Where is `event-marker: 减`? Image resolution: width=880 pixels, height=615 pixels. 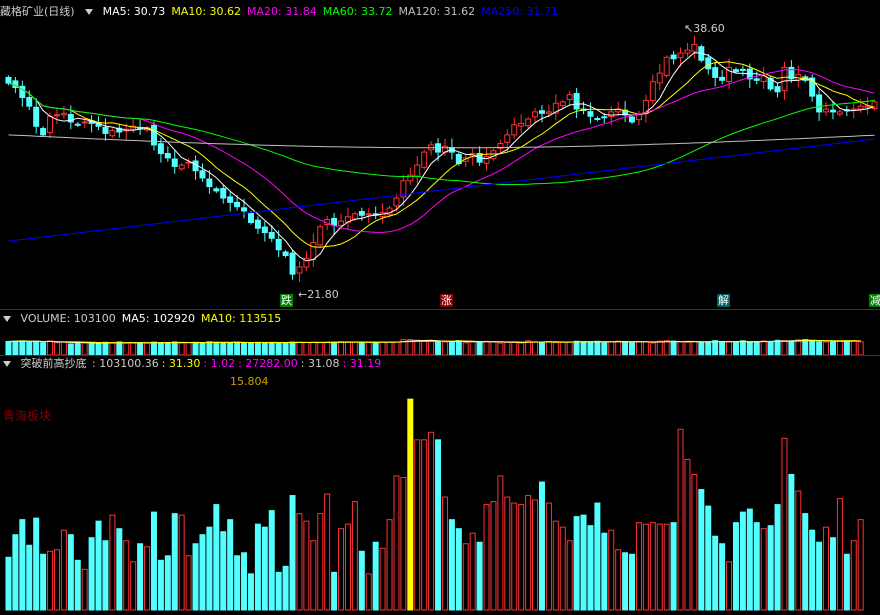 event-marker: 减 is located at coordinates (874, 300).